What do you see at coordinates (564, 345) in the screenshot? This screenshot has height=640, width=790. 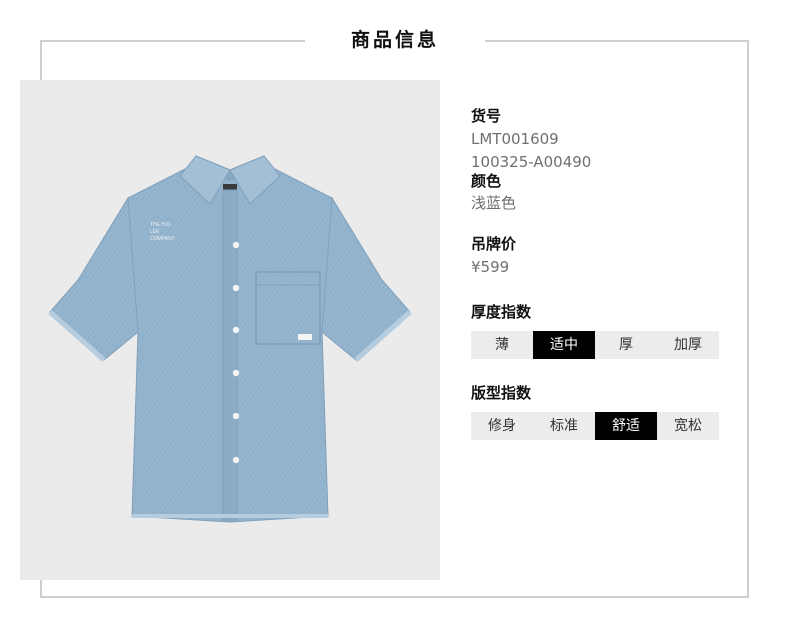 I see `thickness-option-medium: 适中` at bounding box center [564, 345].